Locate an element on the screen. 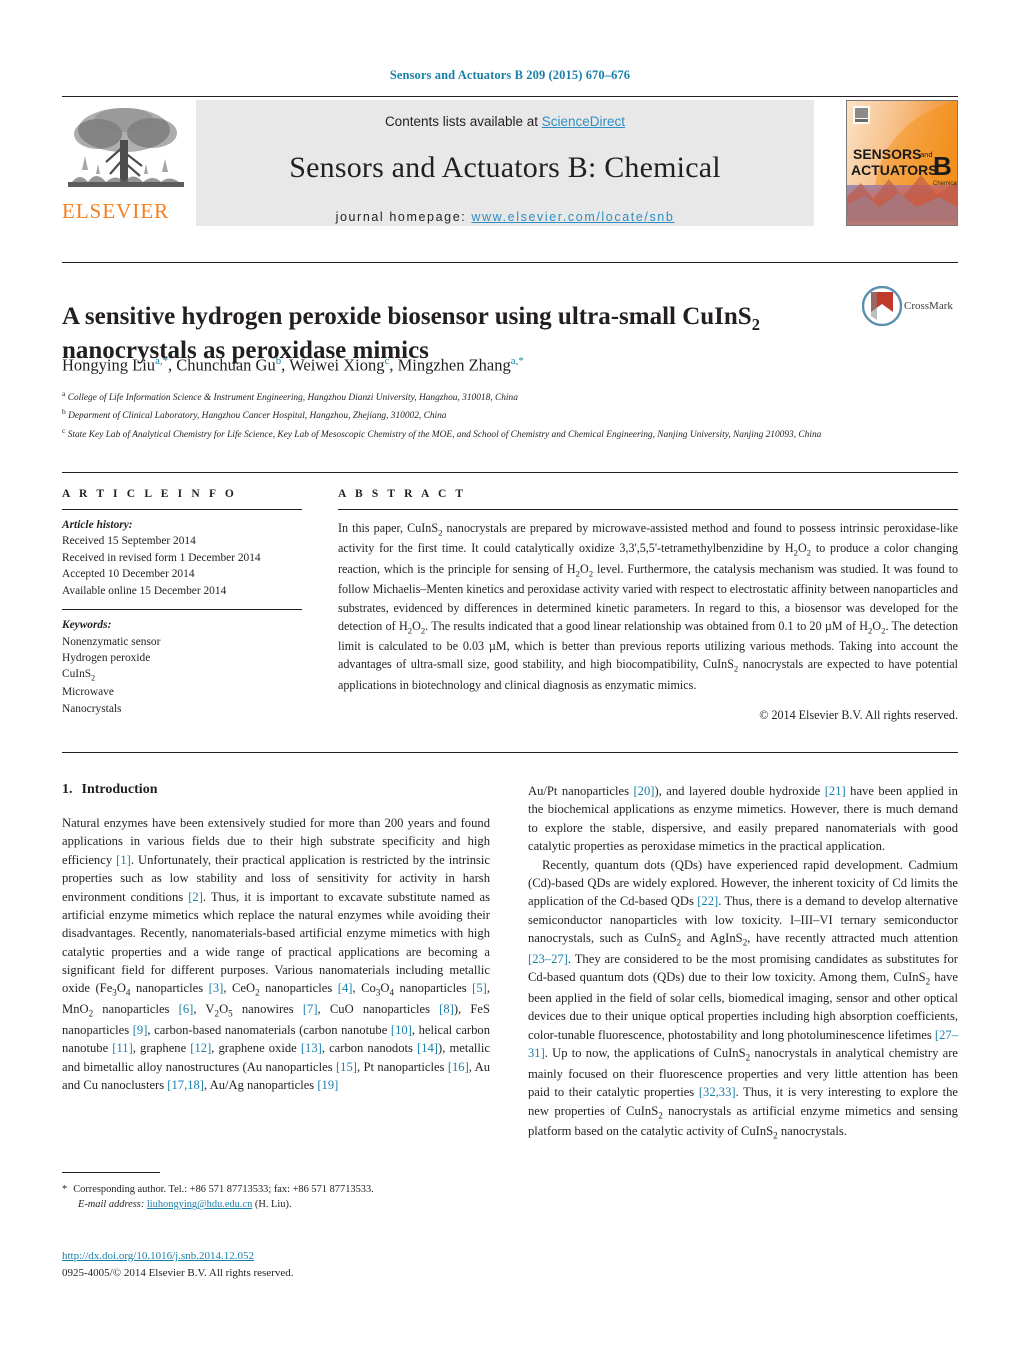  sciencedirect-link: ScienceDirect is located at coordinates (583, 121).